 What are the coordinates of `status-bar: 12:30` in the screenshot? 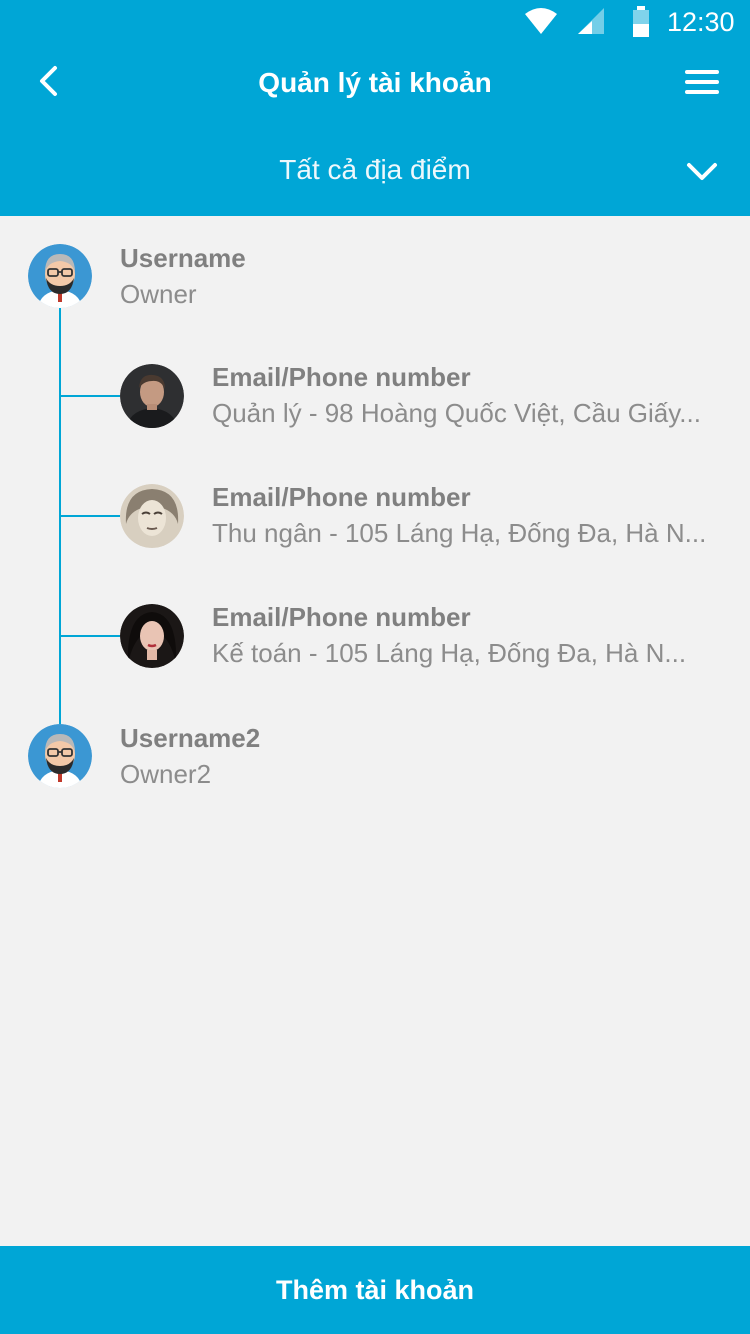 It's located at (375, 22).